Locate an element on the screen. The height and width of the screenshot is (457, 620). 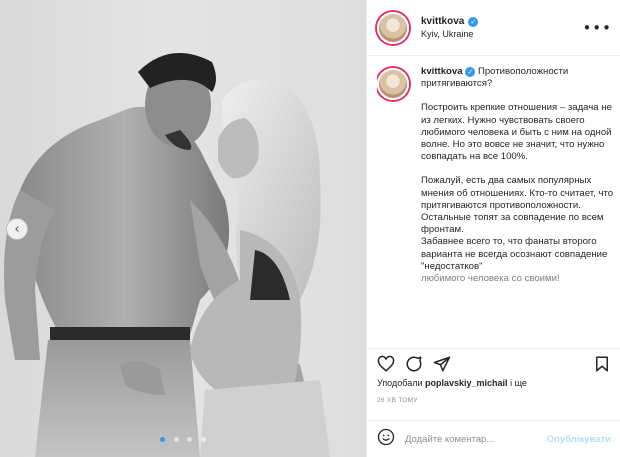
location-link: Kyiv, Ukraine is located at coordinates (501, 34).